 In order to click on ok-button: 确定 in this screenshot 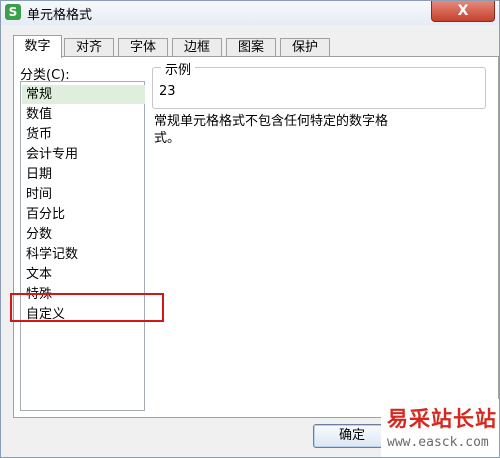, I will do `click(352, 436)`.